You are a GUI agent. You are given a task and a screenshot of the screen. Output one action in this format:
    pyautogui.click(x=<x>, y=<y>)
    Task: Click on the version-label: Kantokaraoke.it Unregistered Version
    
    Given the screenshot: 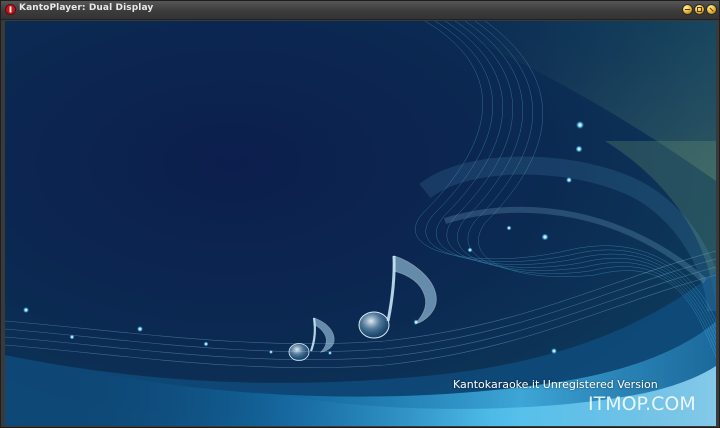 What is the action you would take?
    pyautogui.click(x=555, y=384)
    